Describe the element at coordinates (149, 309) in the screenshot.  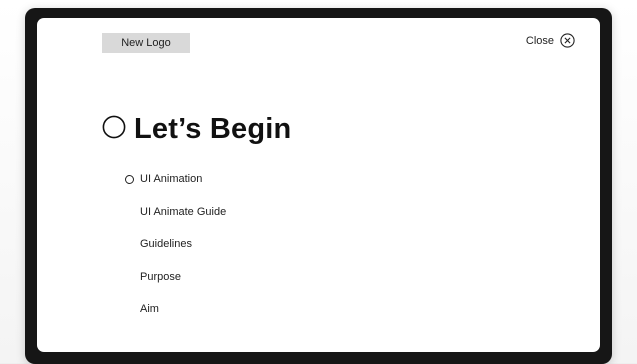
I see `menu-item-label: Aim` at that location.